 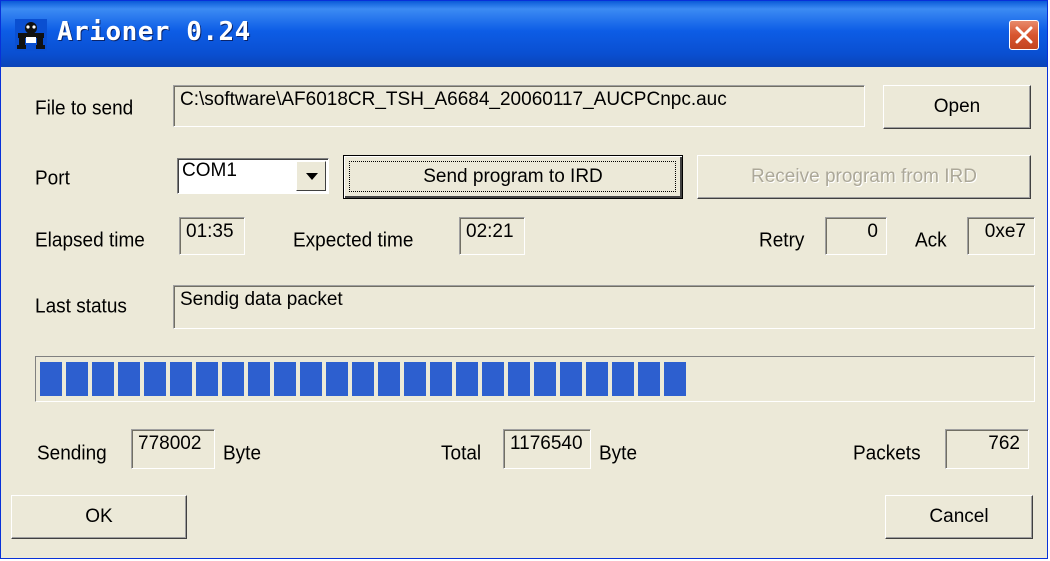 I want to click on packets-label: Packets, so click(x=887, y=453).